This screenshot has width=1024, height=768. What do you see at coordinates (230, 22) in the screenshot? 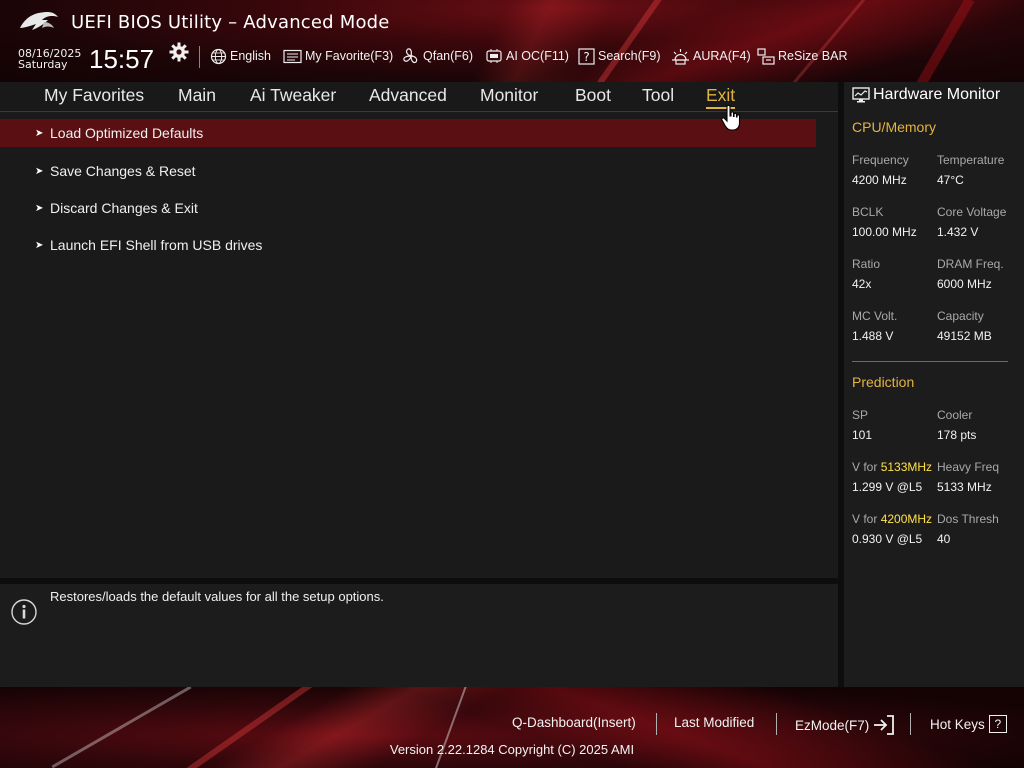
I see `app-title: UEFI BIOS Utility – Advanced Mode` at bounding box center [230, 22].